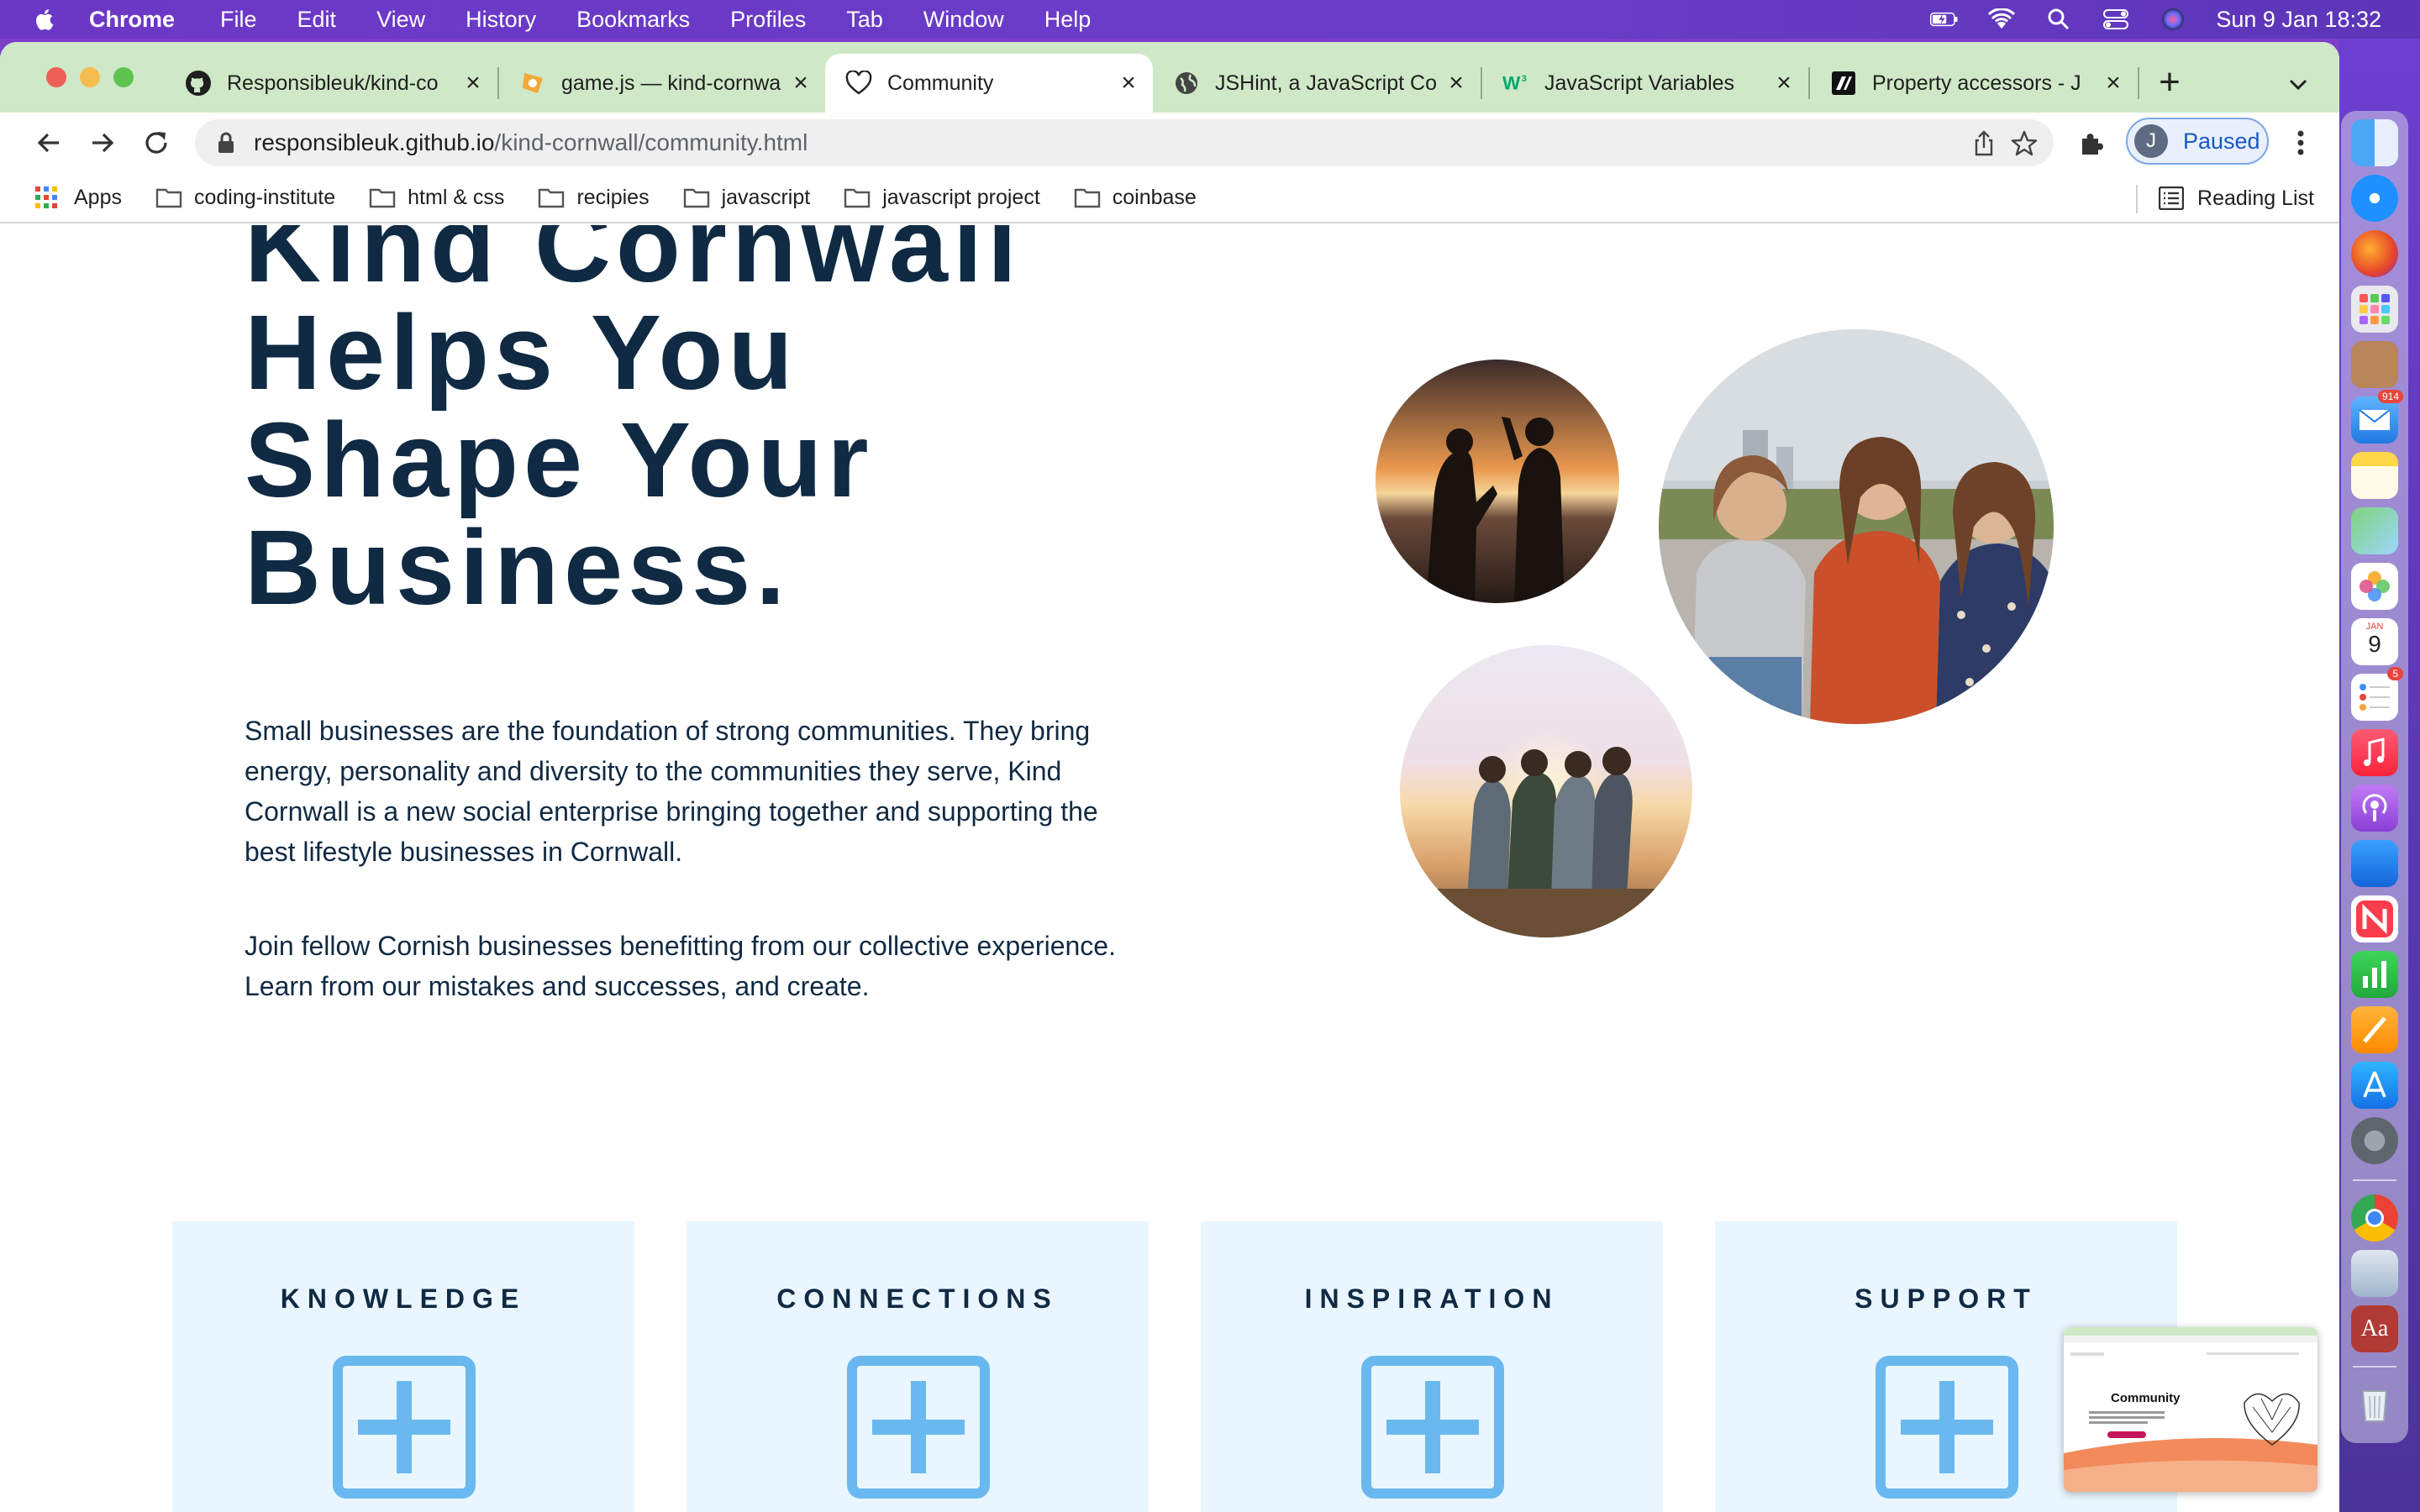 This screenshot has width=2420, height=1512. Describe the element at coordinates (1135, 198) in the screenshot. I see `bookmark-folder-coinbase: coinbase` at that location.